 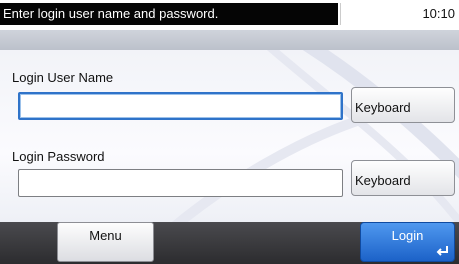 What do you see at coordinates (403, 178) in the screenshot?
I see `password-keyboard-button: Keyboard` at bounding box center [403, 178].